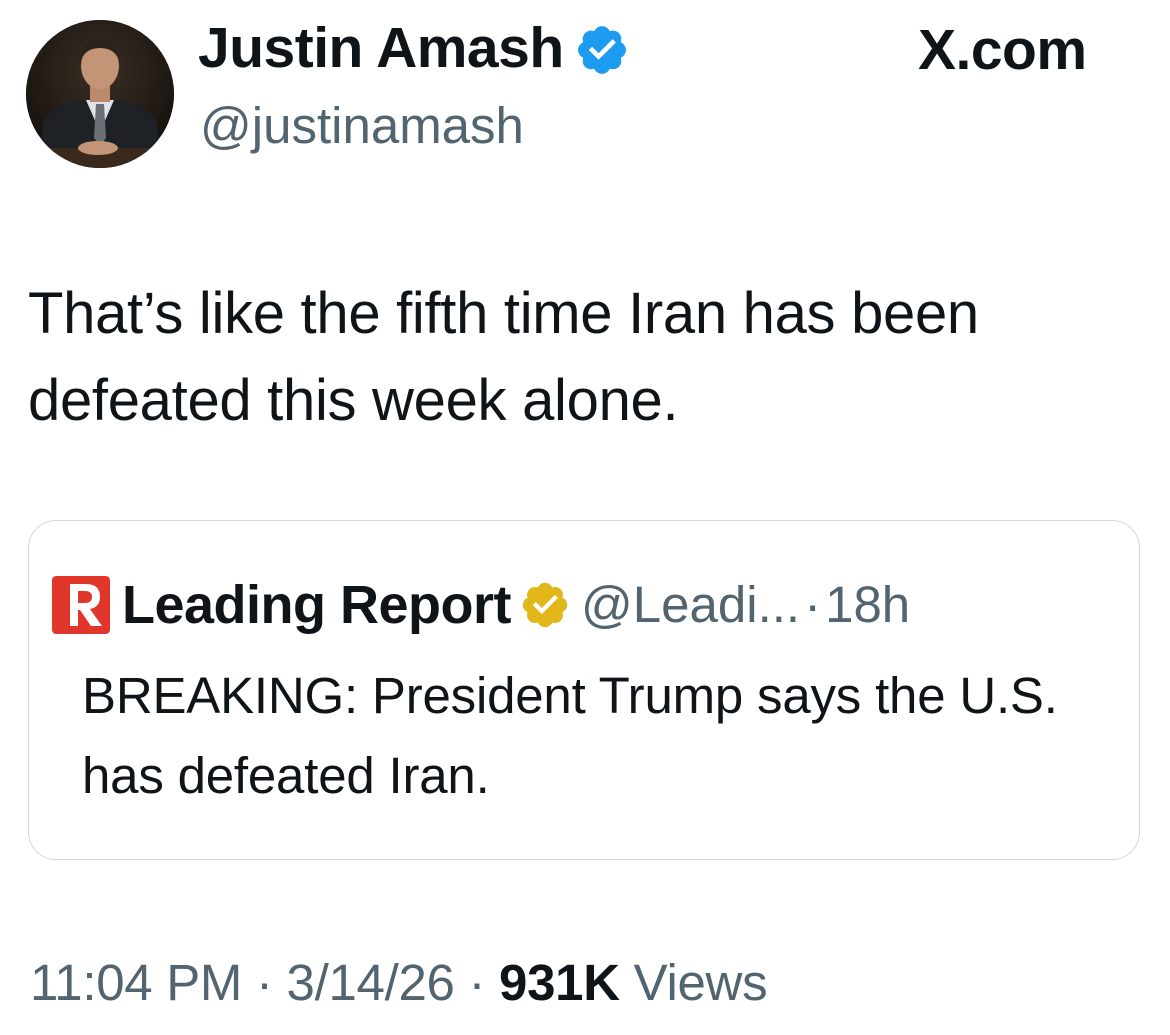 Image resolution: width=1170 pixels, height=1035 pixels. I want to click on author-avatar, so click(100, 94).